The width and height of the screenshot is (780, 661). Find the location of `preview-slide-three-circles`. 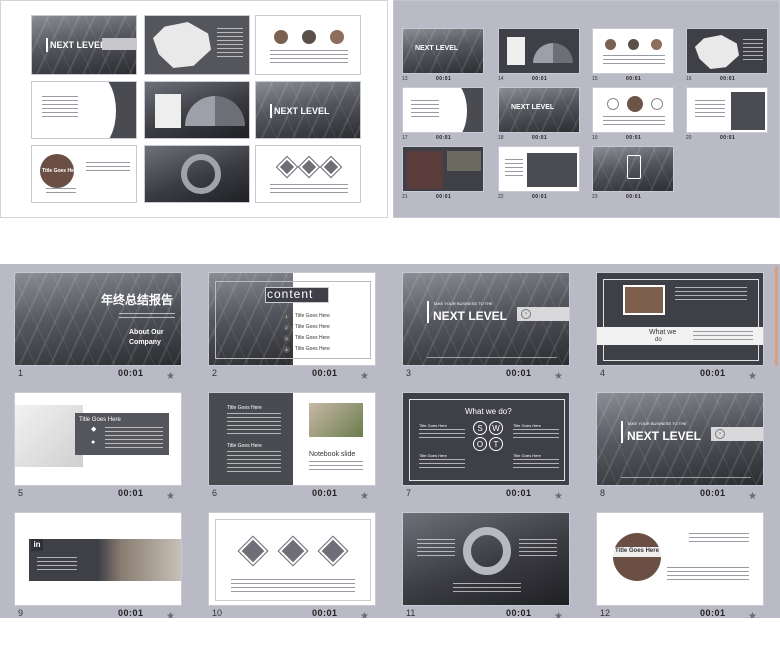

preview-slide-three-circles is located at coordinates (308, 45).